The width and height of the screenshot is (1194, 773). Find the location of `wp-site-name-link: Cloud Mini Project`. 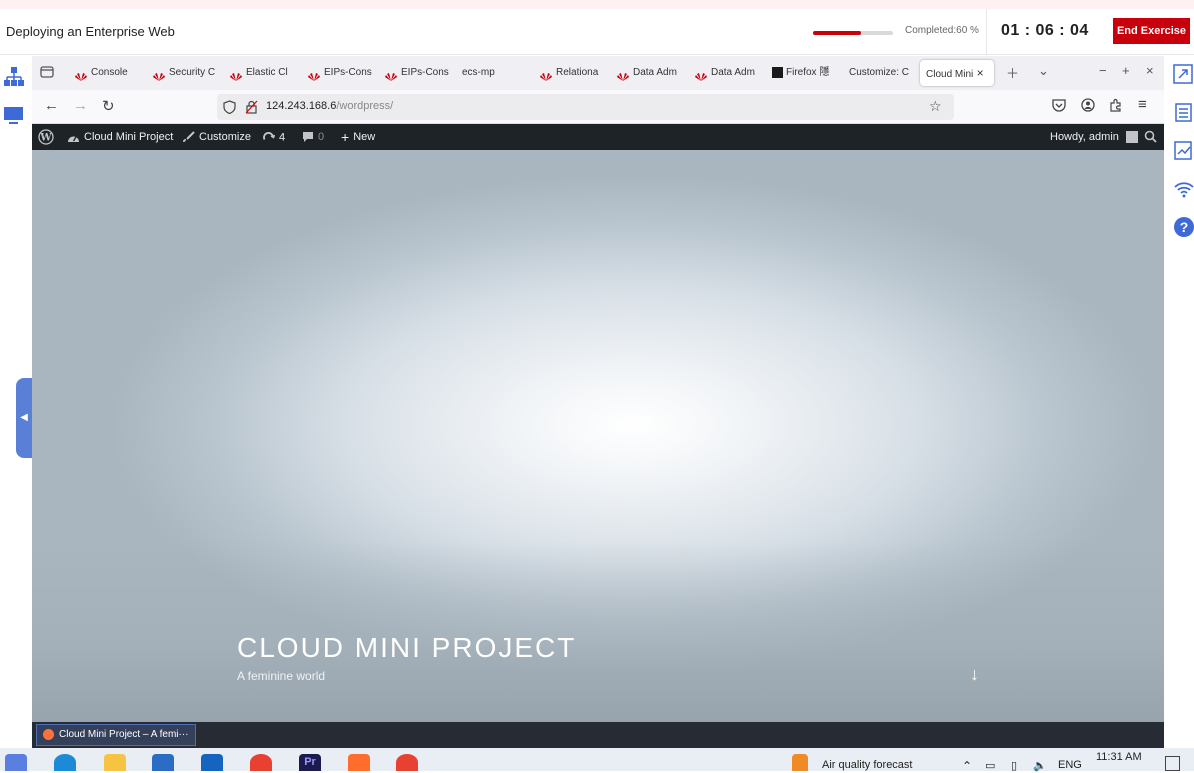

wp-site-name-link: Cloud Mini Project is located at coordinates (120, 137).